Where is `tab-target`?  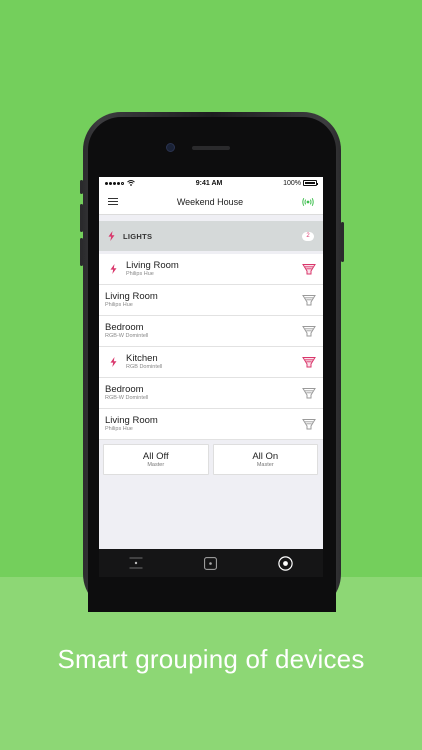 tab-target is located at coordinates (286, 563).